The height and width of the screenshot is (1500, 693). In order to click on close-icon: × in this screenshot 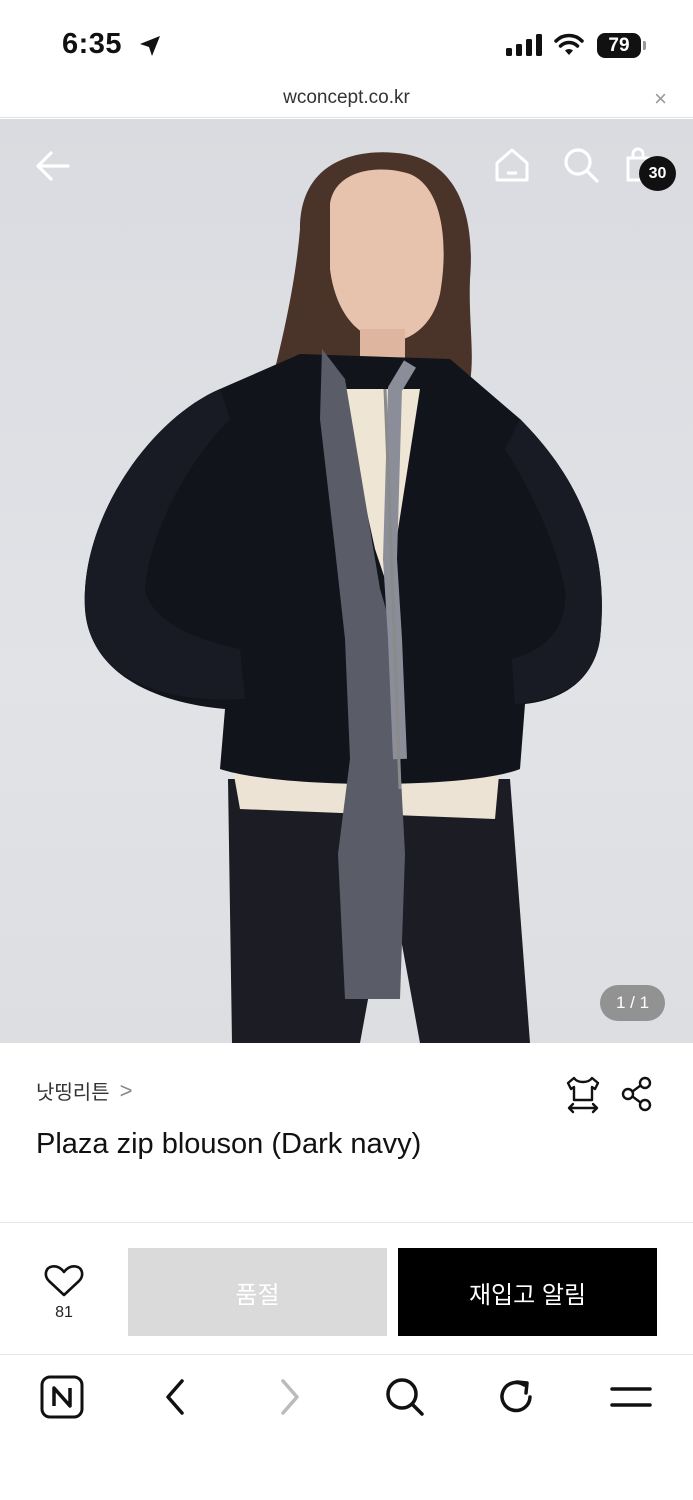, I will do `click(660, 99)`.